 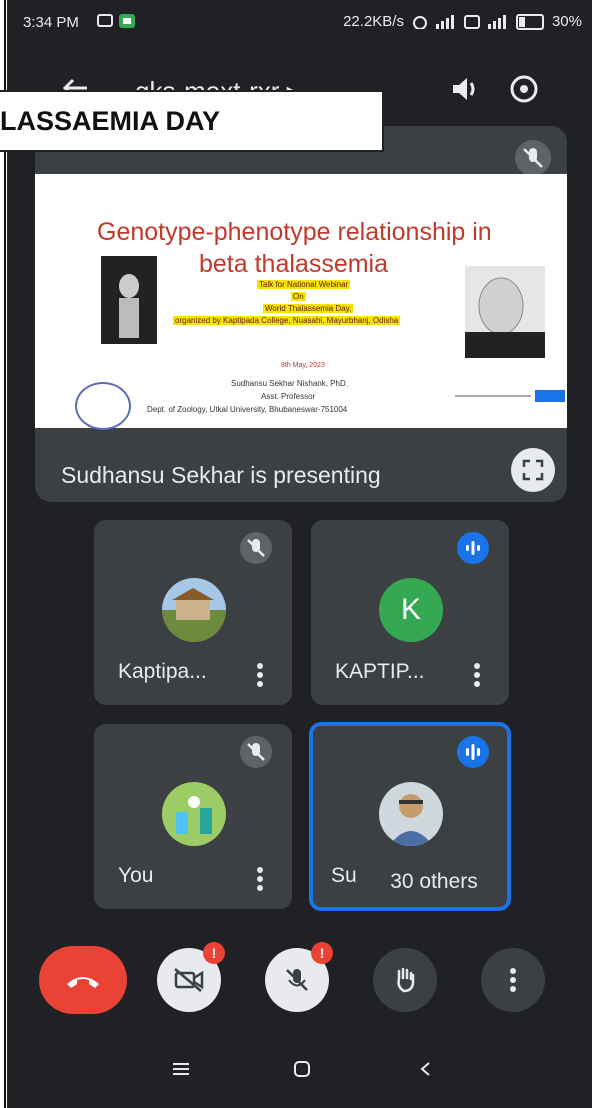 I want to click on participant-name: You, so click(x=136, y=875).